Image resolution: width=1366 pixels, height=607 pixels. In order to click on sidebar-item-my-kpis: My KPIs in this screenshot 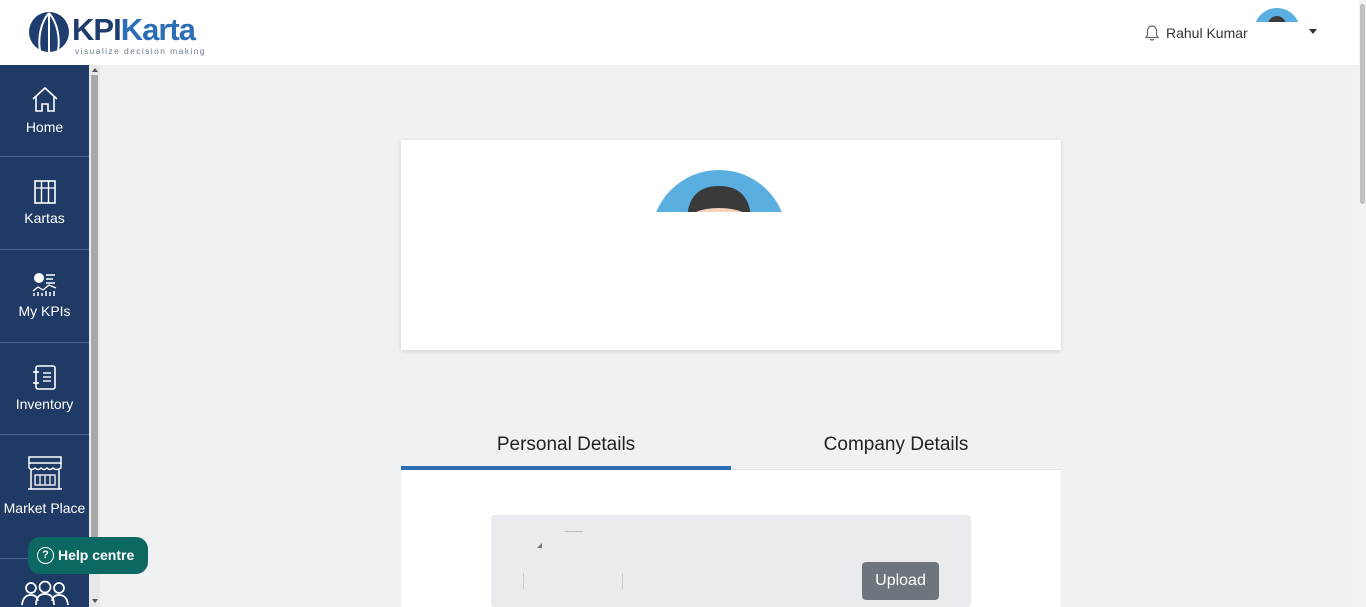, I will do `click(44, 296)`.